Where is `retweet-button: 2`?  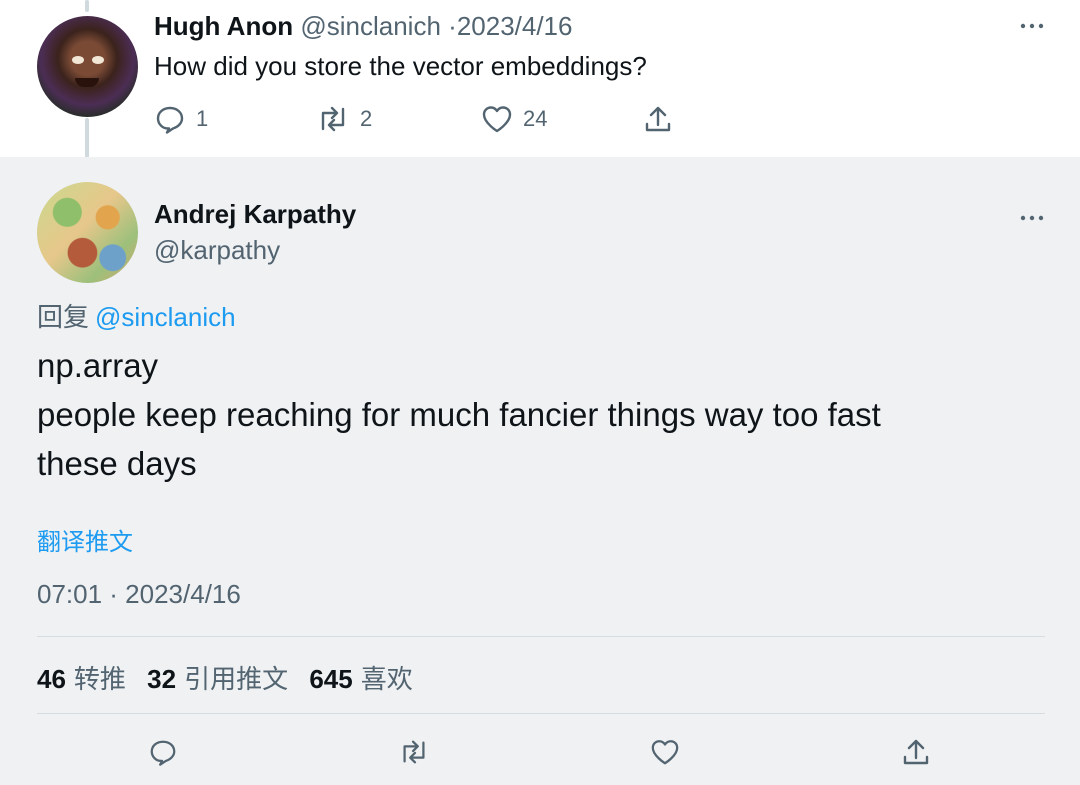 retweet-button: 2 is located at coordinates (344, 119).